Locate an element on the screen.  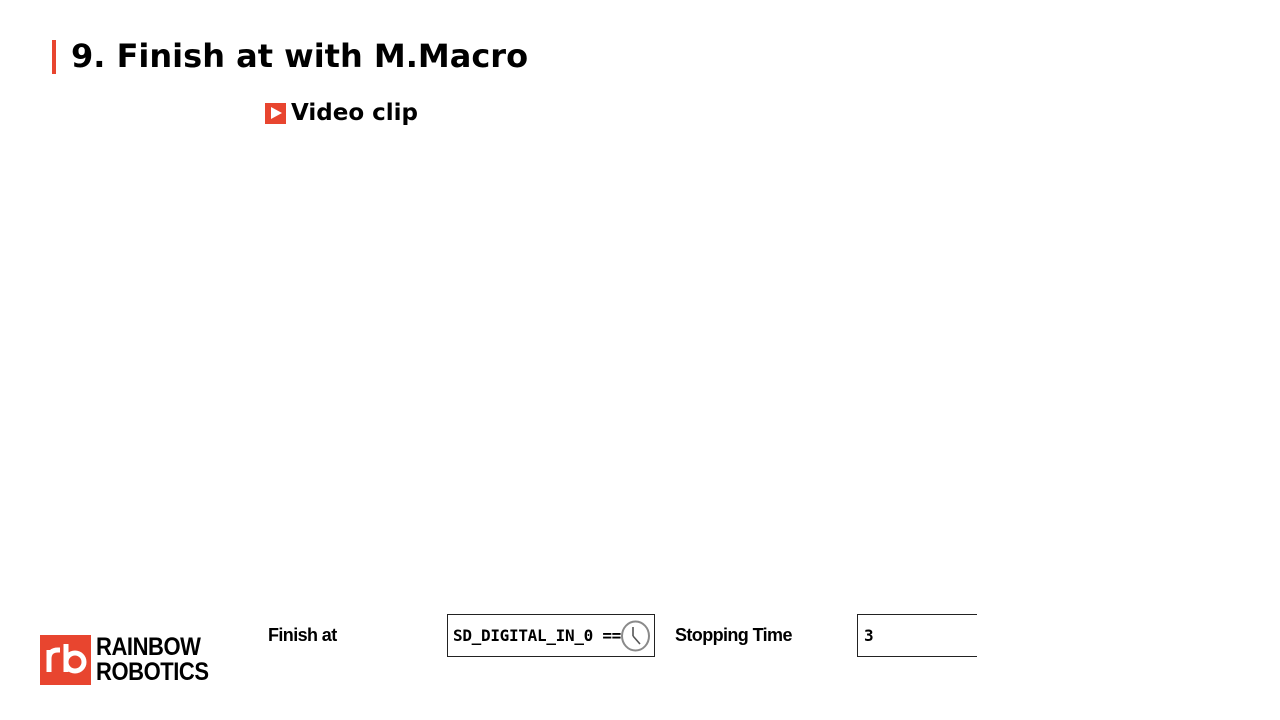
logo-mark is located at coordinates (65, 660).